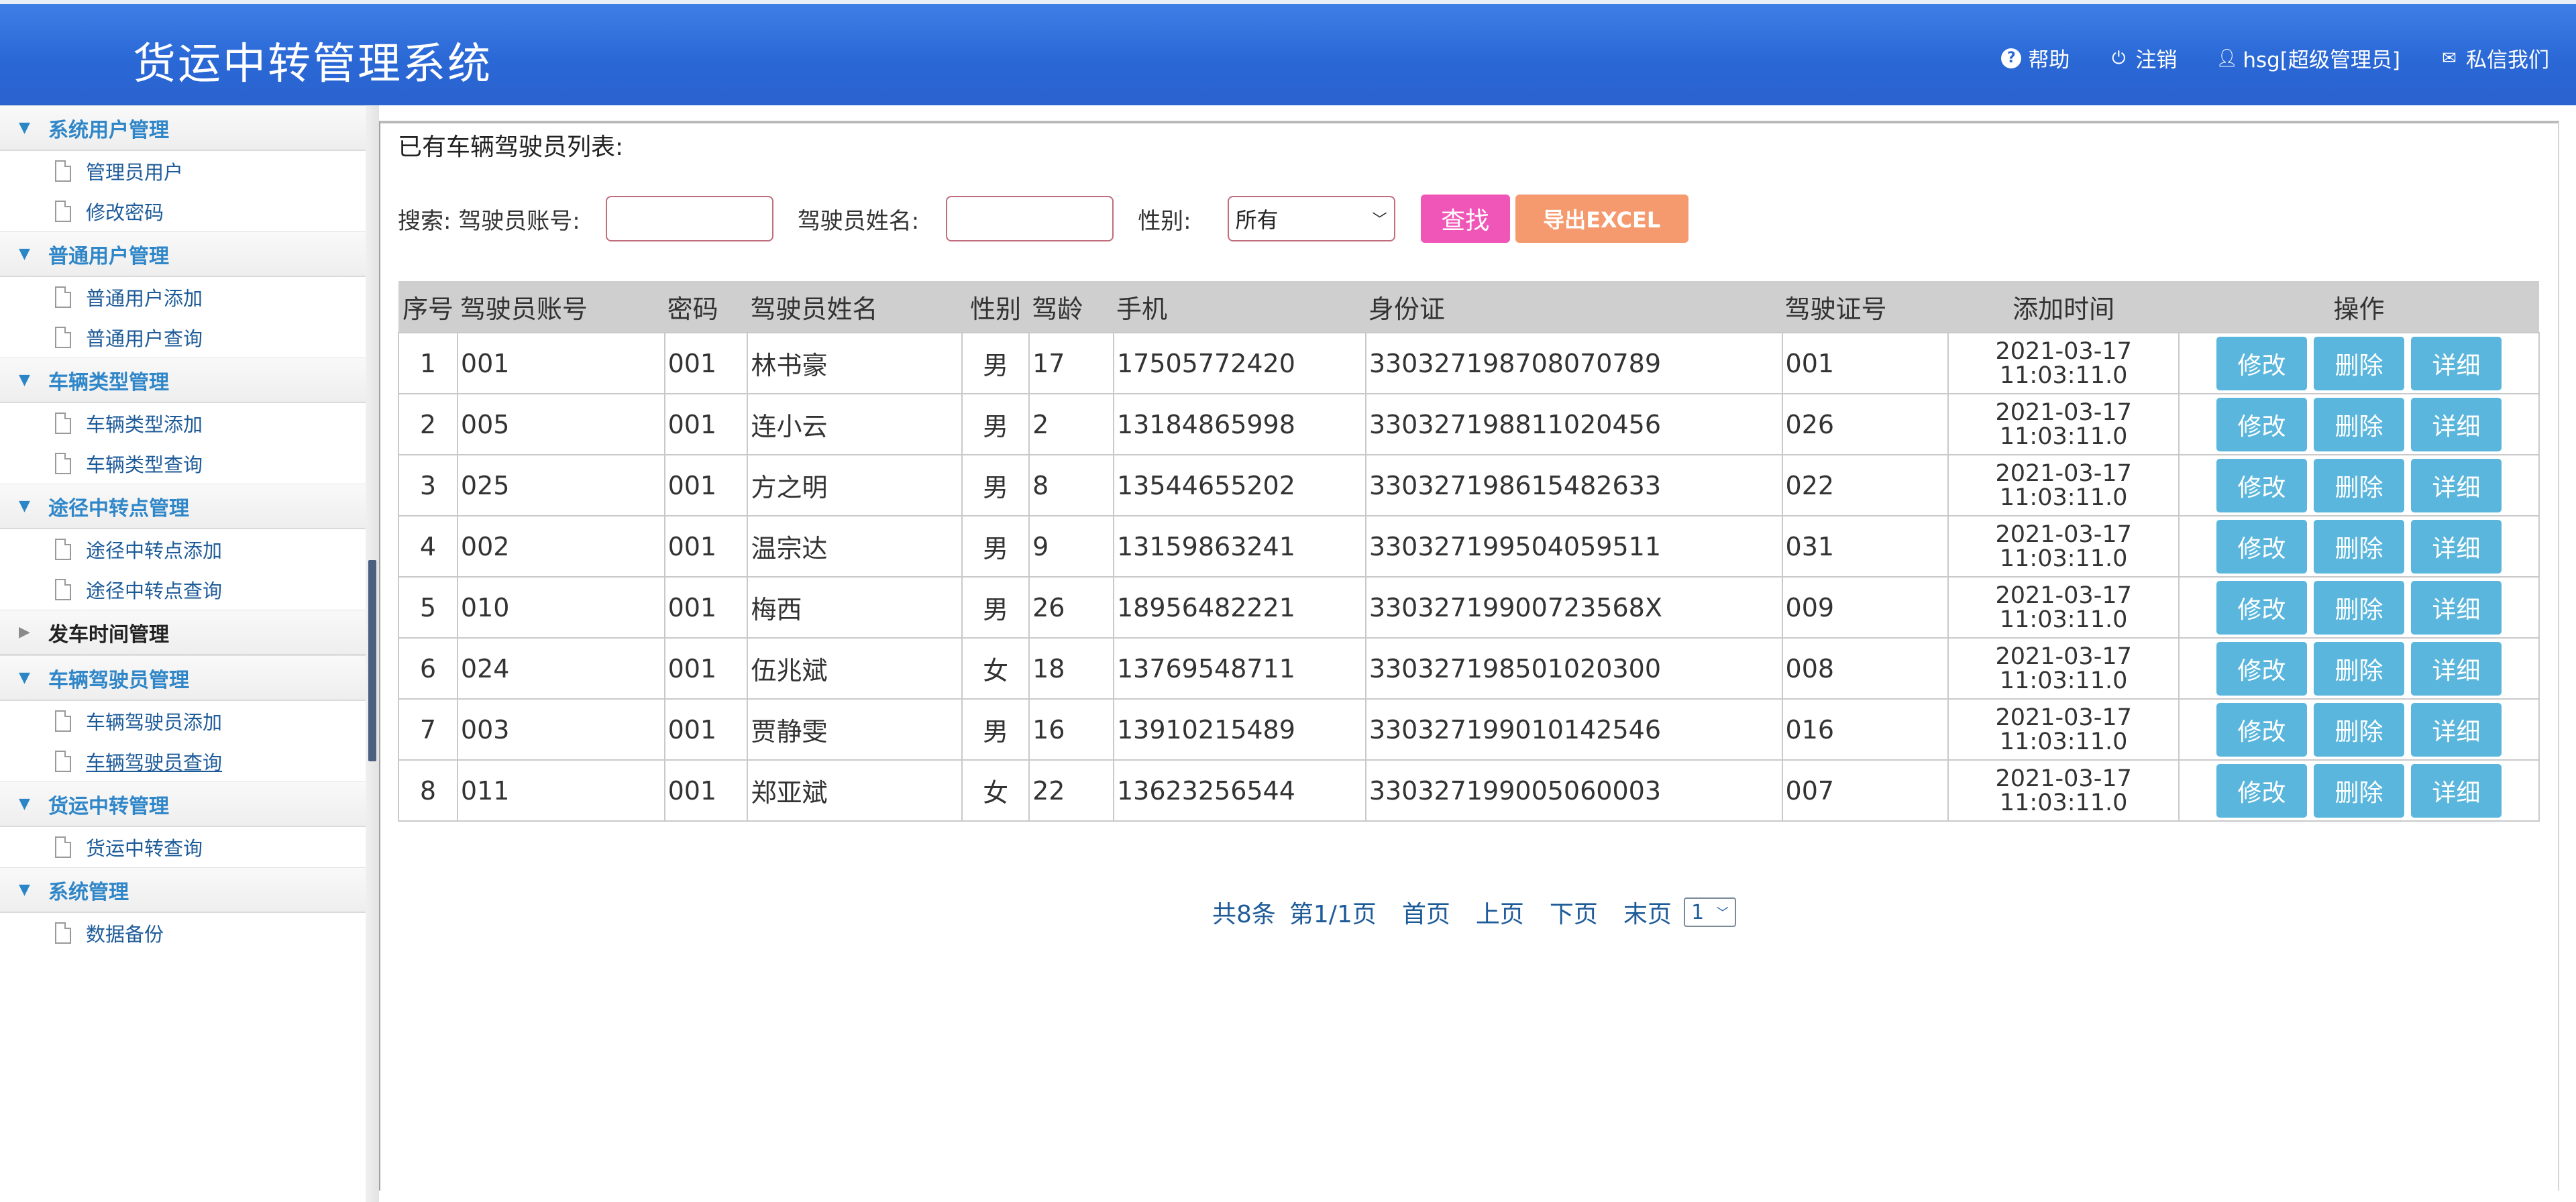  I want to click on sidebar-group-system-users: ▼ 系统用户管理, so click(183, 128).